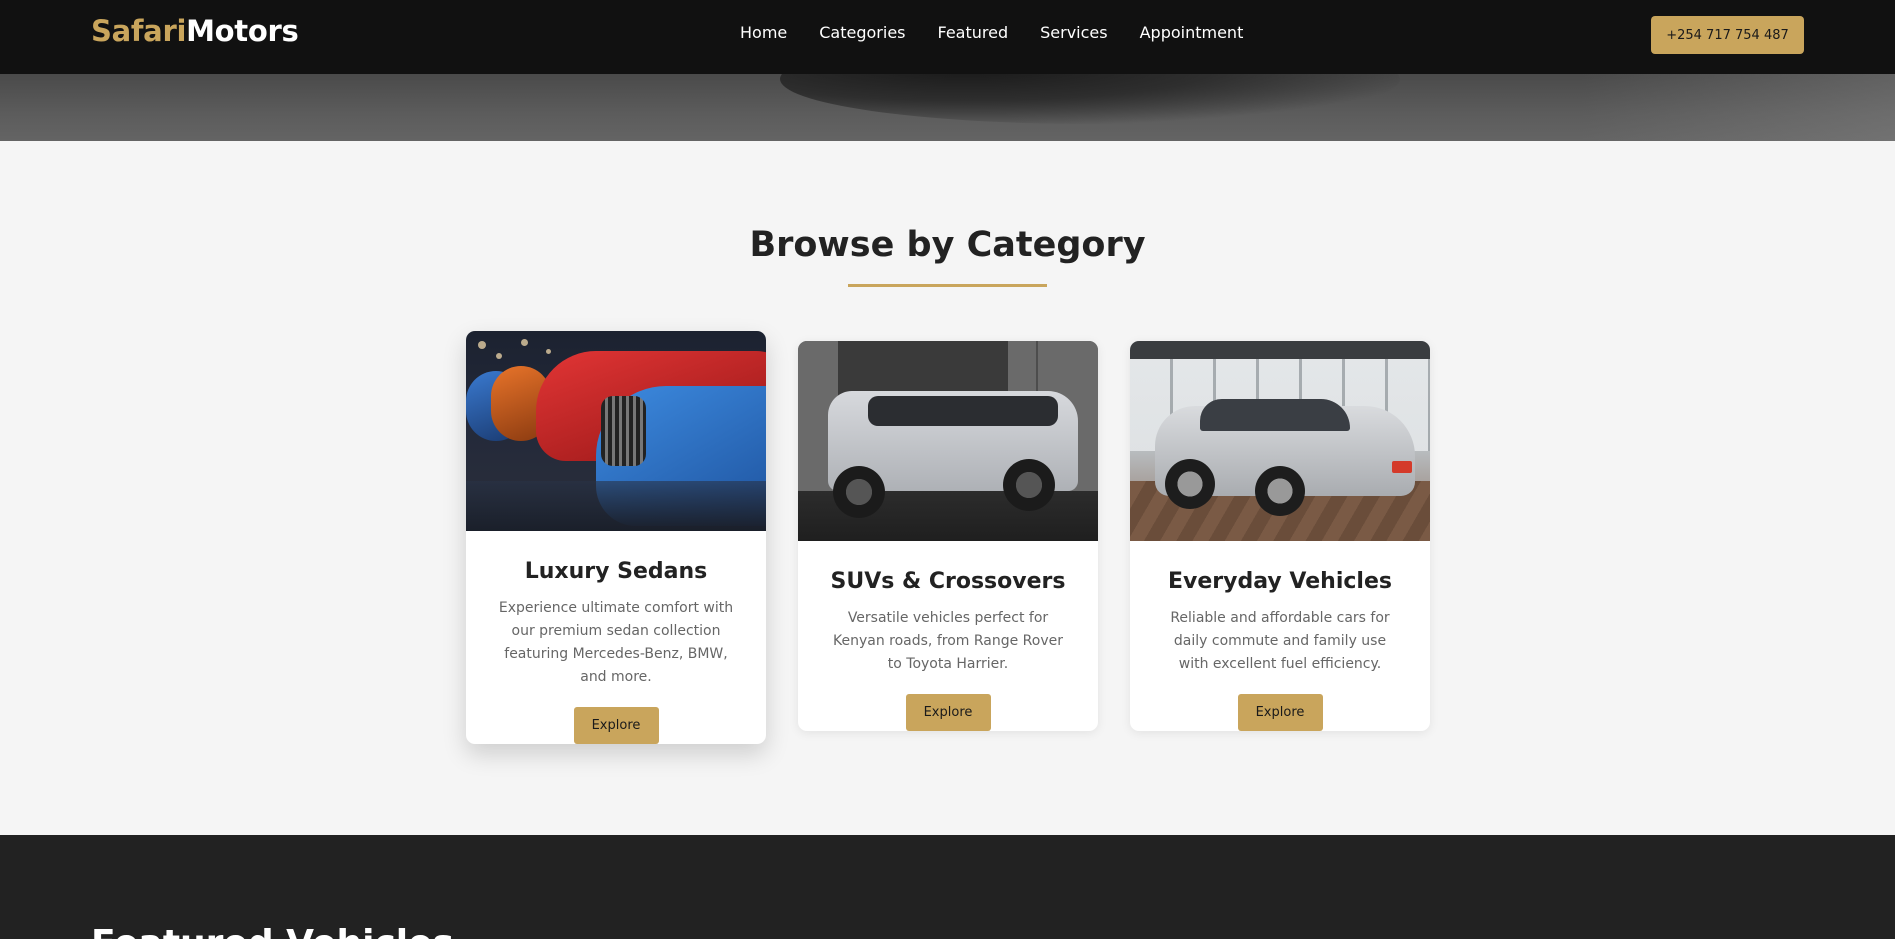 This screenshot has width=1895, height=939. What do you see at coordinates (763, 32) in the screenshot?
I see `nav-link-home: Home` at bounding box center [763, 32].